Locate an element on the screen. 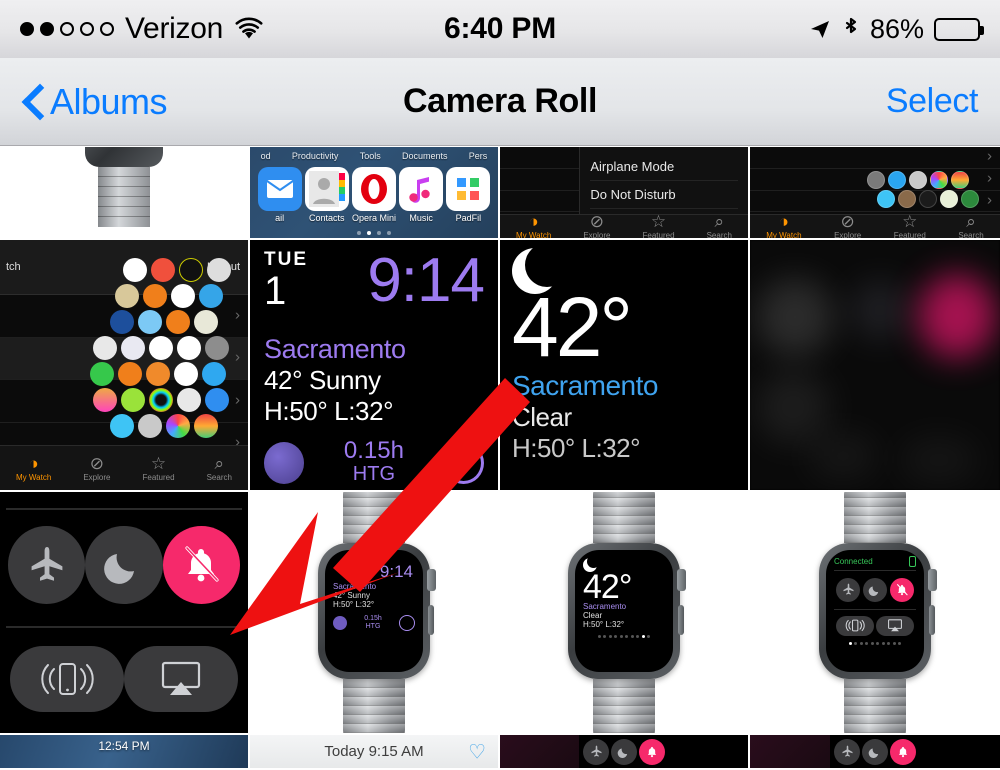  photo-thumbnail-weather-glance: 42° Sacramento Clear H:50° L:32° is located at coordinates (625, 366).